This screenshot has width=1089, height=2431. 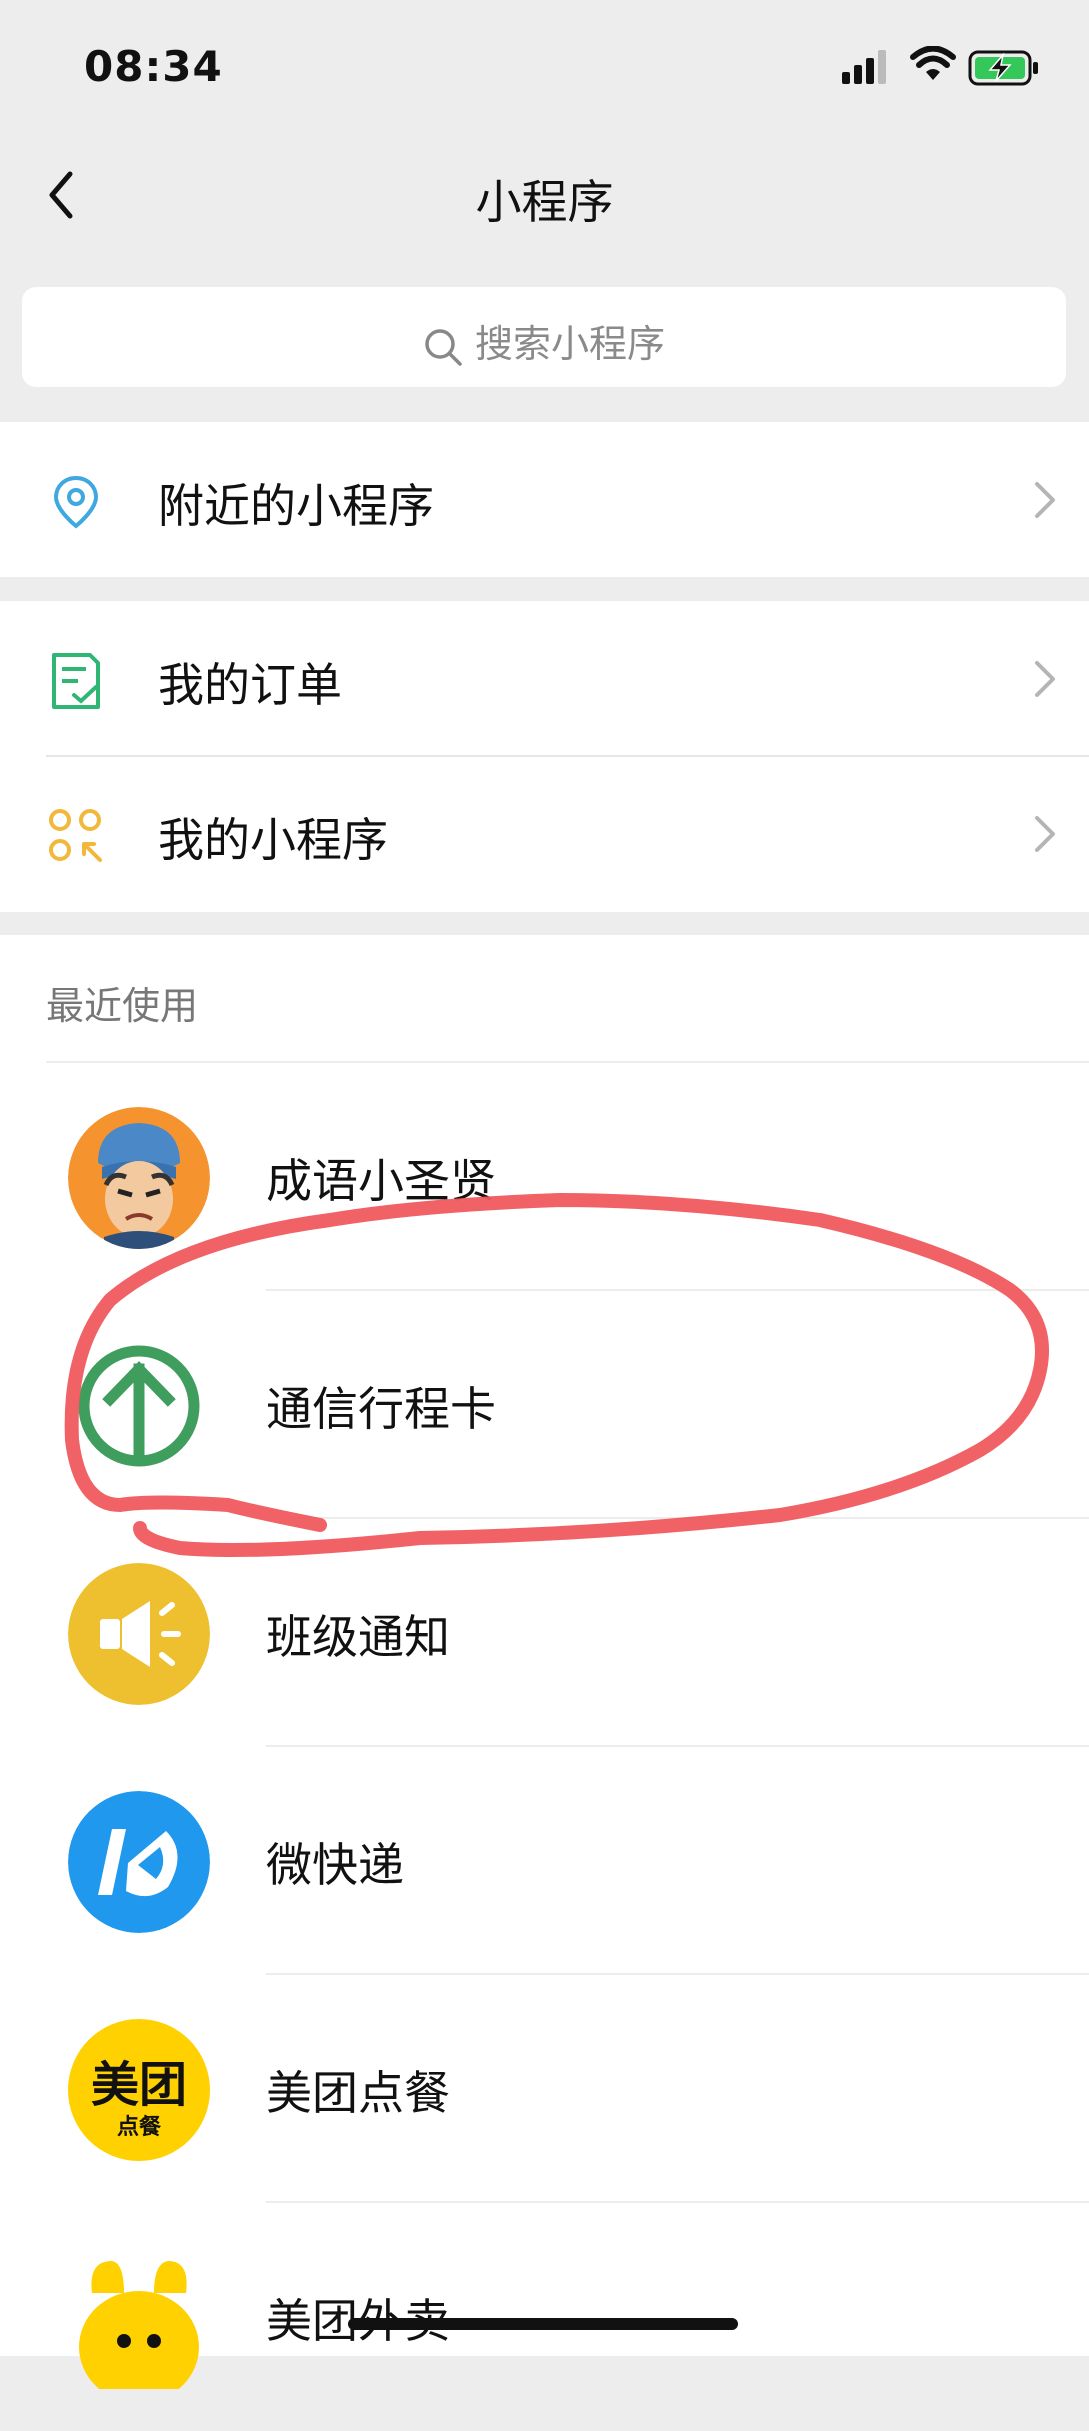 I want to click on nearby-group: 附近的小程序, so click(x=544, y=499).